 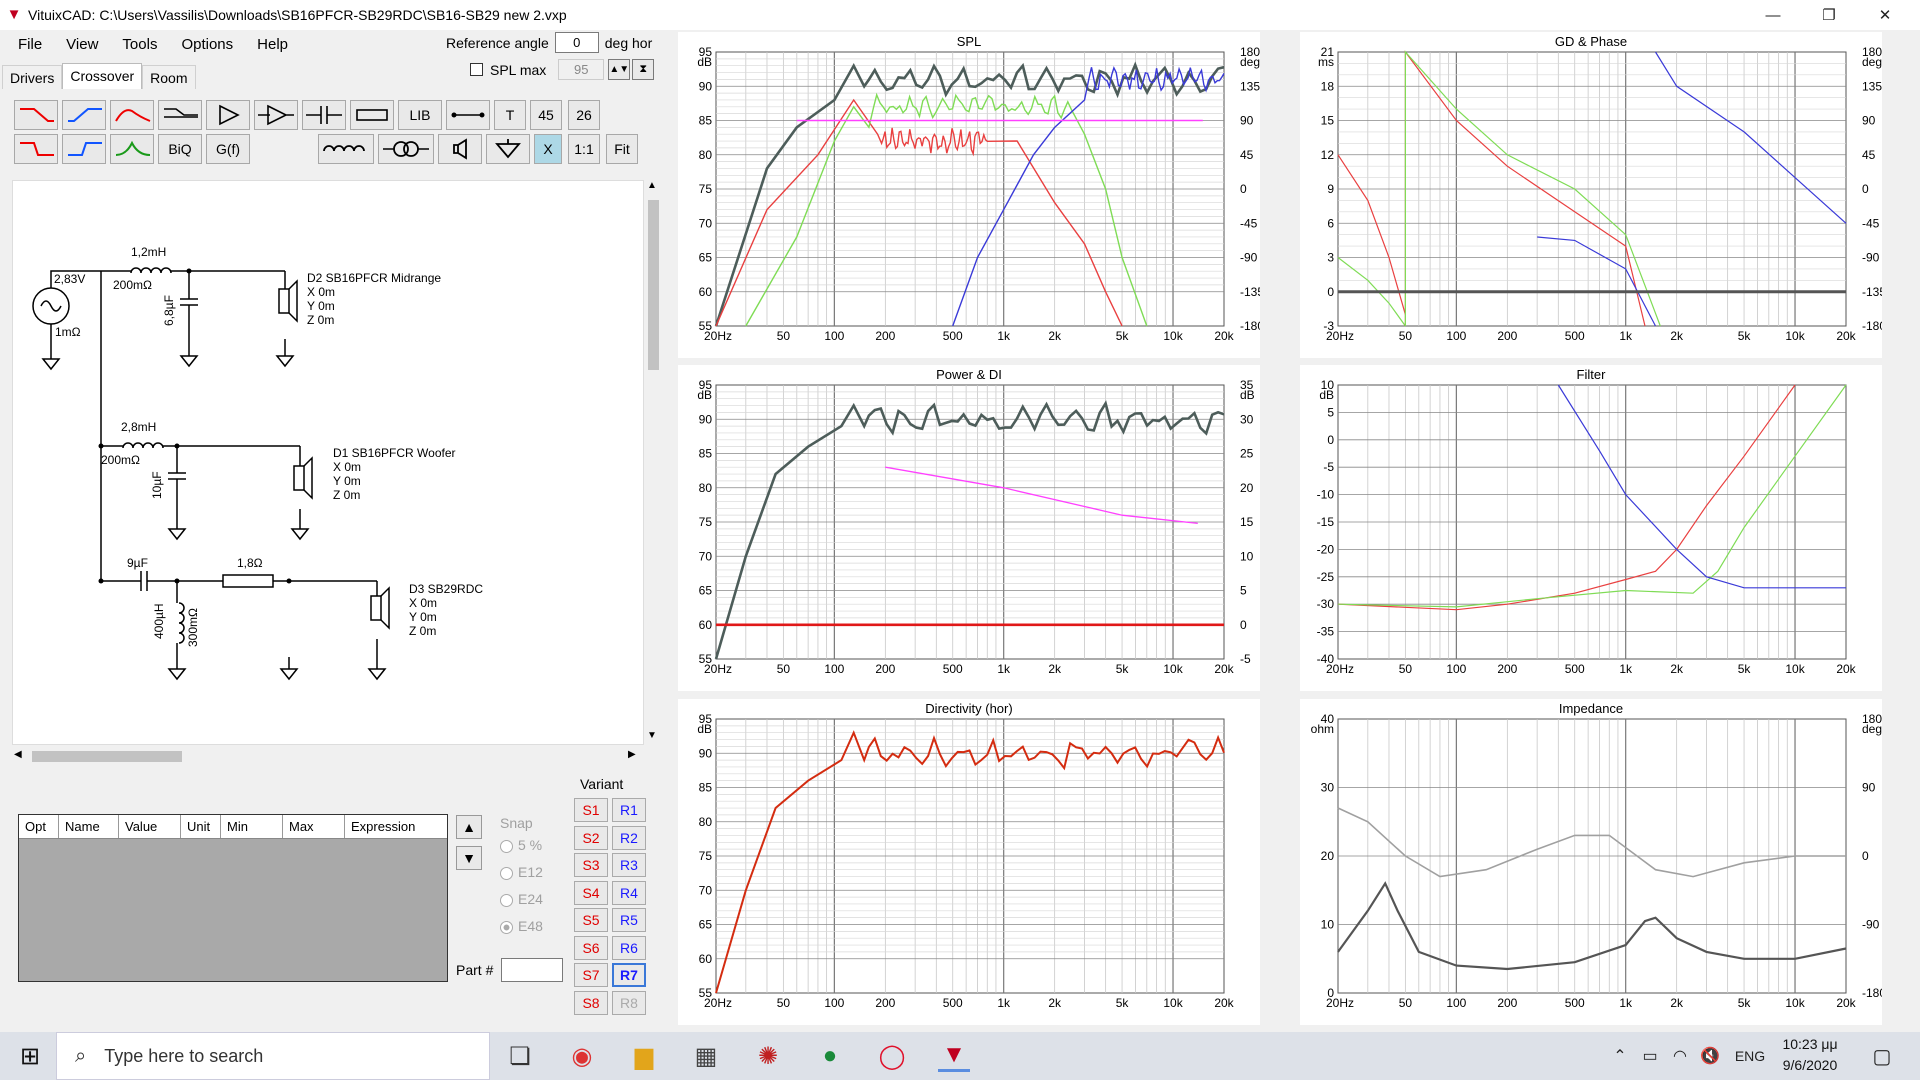 I want to click on vituixcad-taskbar-icon: ▼, so click(x=954, y=1056).